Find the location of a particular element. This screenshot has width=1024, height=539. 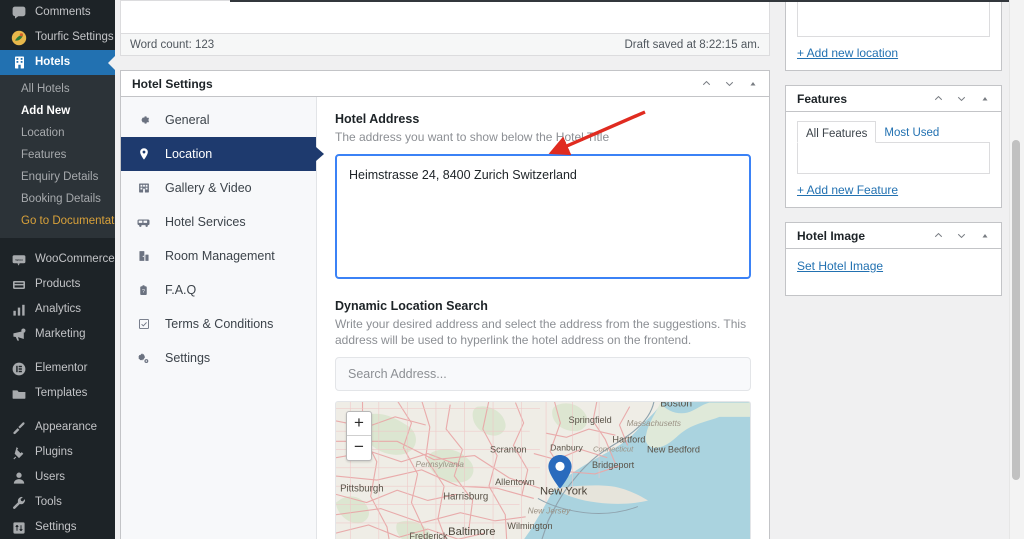

tab-location: Location is located at coordinates (222, 154).